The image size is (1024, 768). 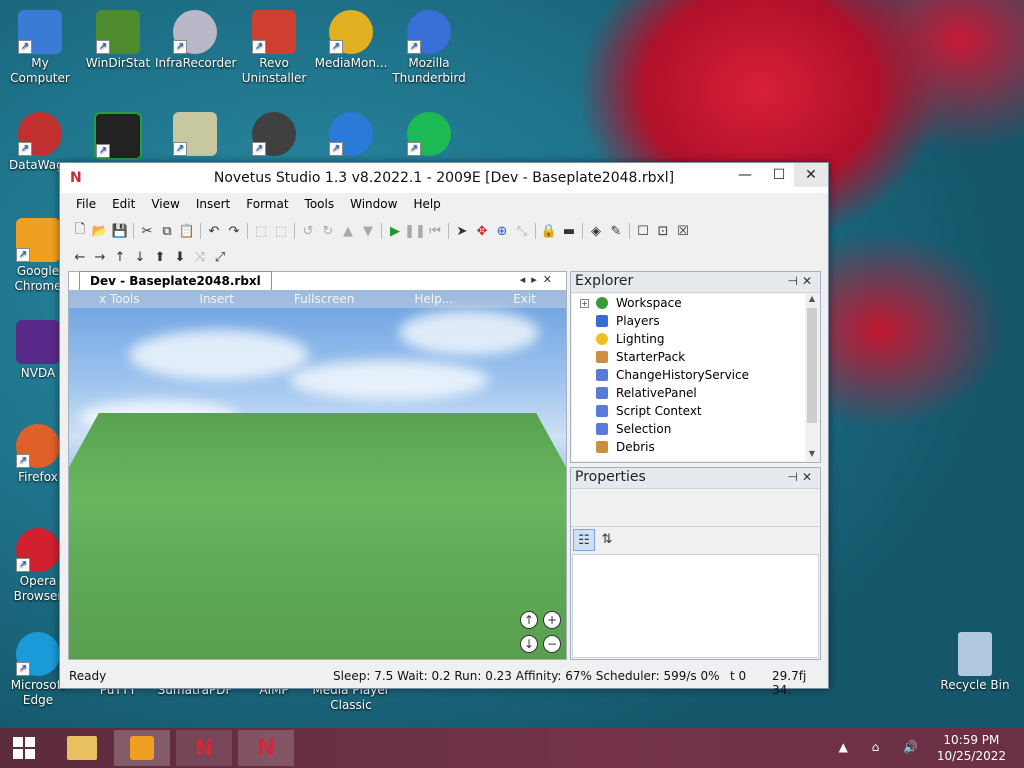 I want to click on tree-item-lighting: Lighting, so click(x=695, y=339).